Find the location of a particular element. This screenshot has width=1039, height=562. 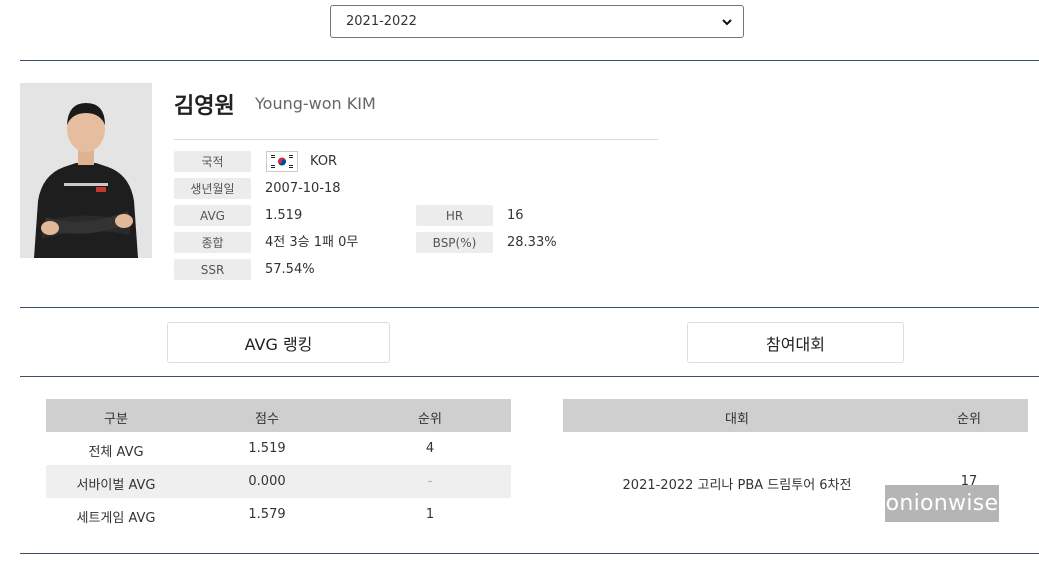

avg-table-row-3-score: 1.579 is located at coordinates (267, 514).